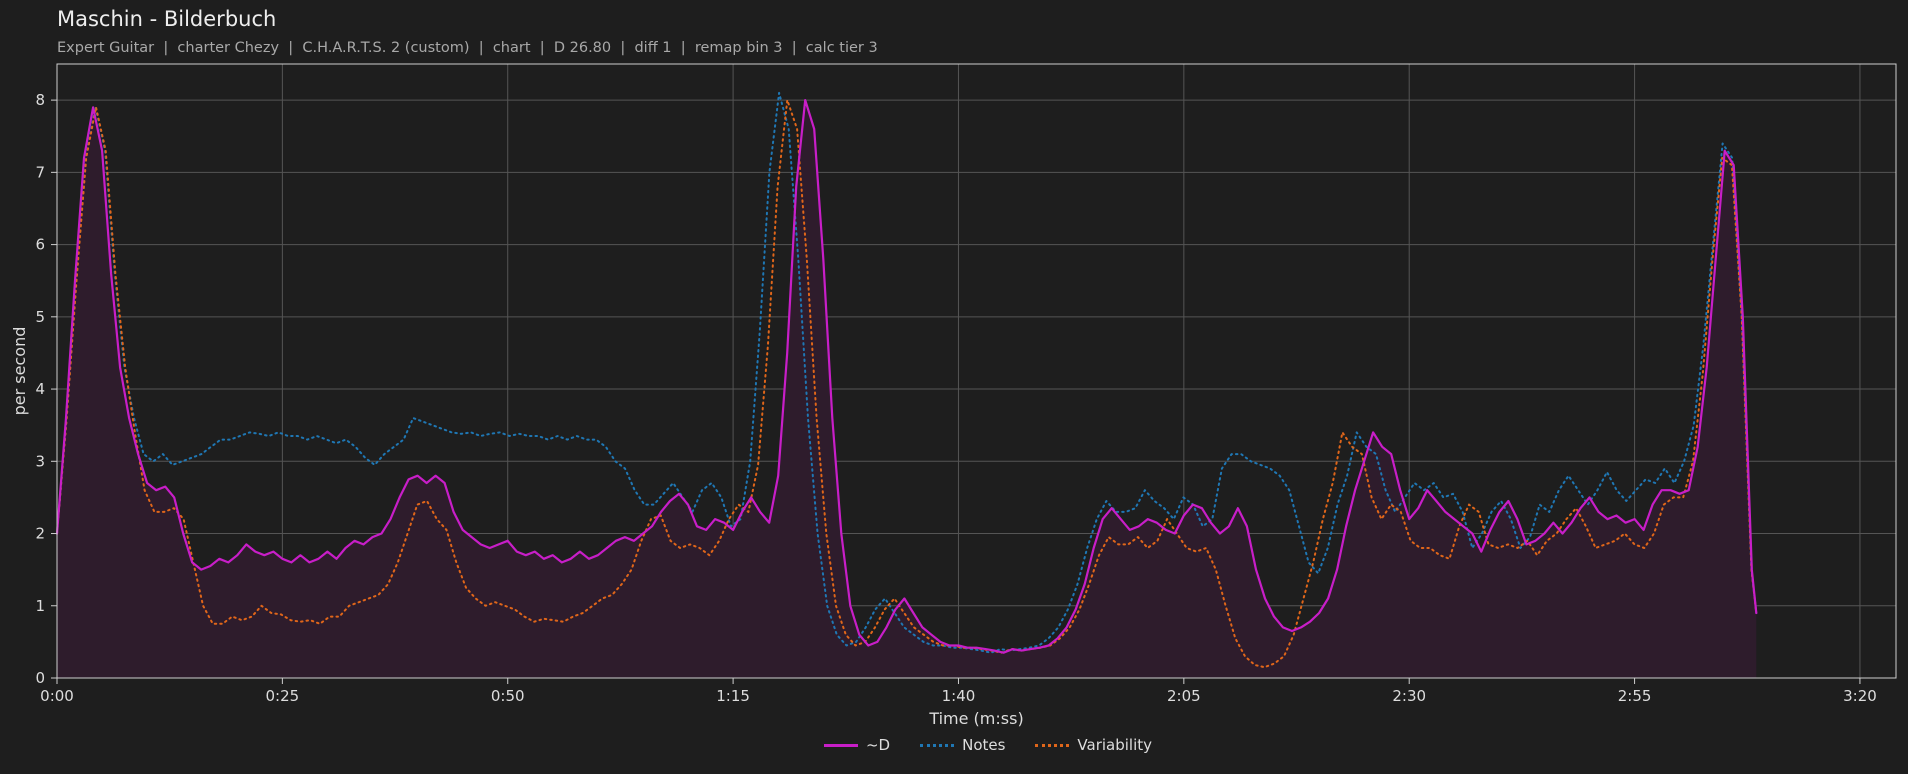  Describe the element at coordinates (40, 245) in the screenshot. I see `y-tick-label-6: 6` at that location.